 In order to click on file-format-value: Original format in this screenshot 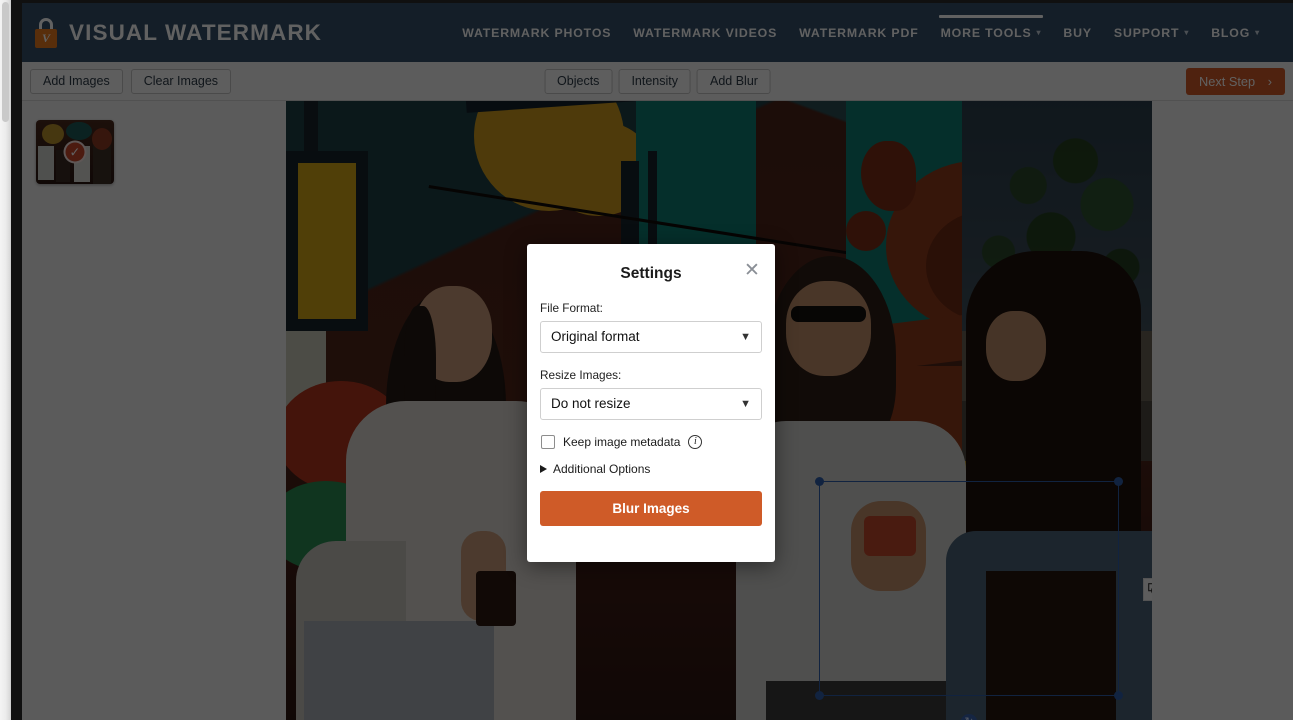, I will do `click(595, 336)`.